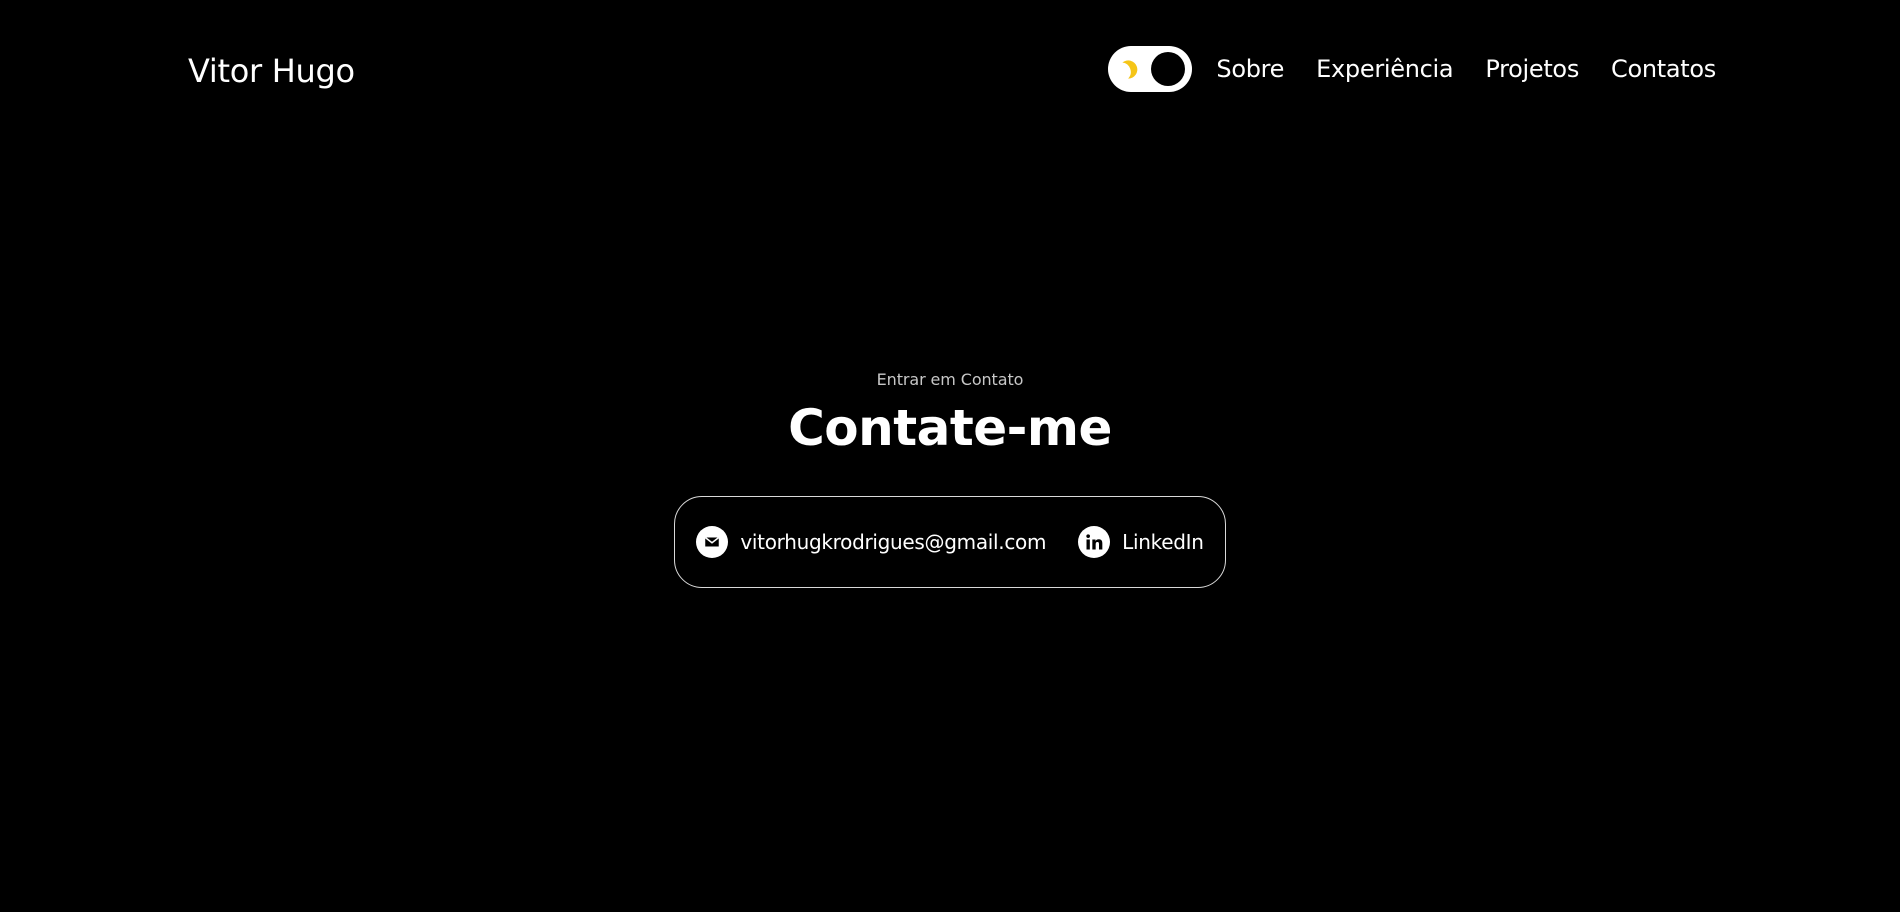 The width and height of the screenshot is (1900, 912). What do you see at coordinates (950, 428) in the screenshot?
I see `section-title: Contate-me` at bounding box center [950, 428].